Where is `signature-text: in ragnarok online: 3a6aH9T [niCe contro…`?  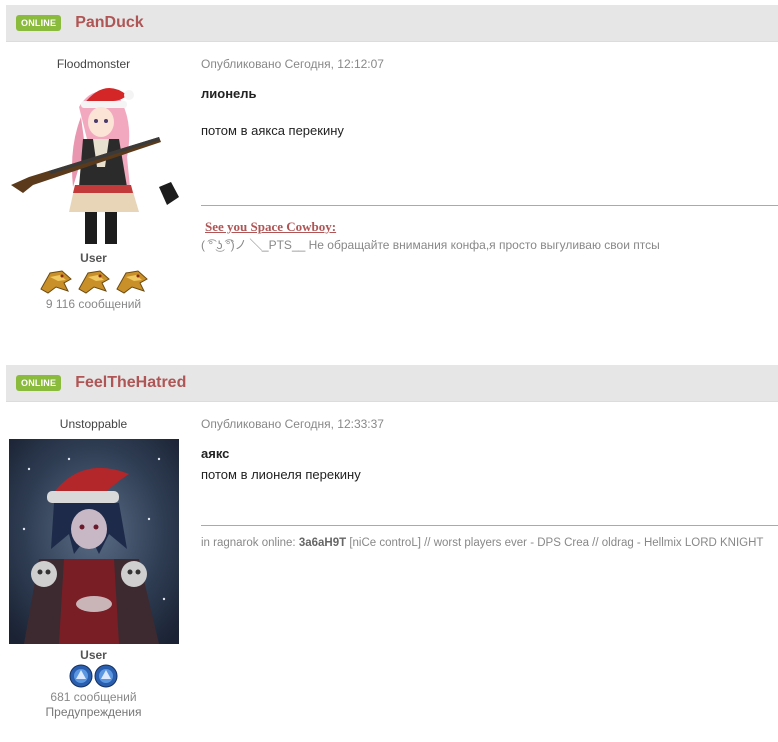 signature-text: in ragnarok online: 3a6aH9T [niCe contro… is located at coordinates (489, 543).